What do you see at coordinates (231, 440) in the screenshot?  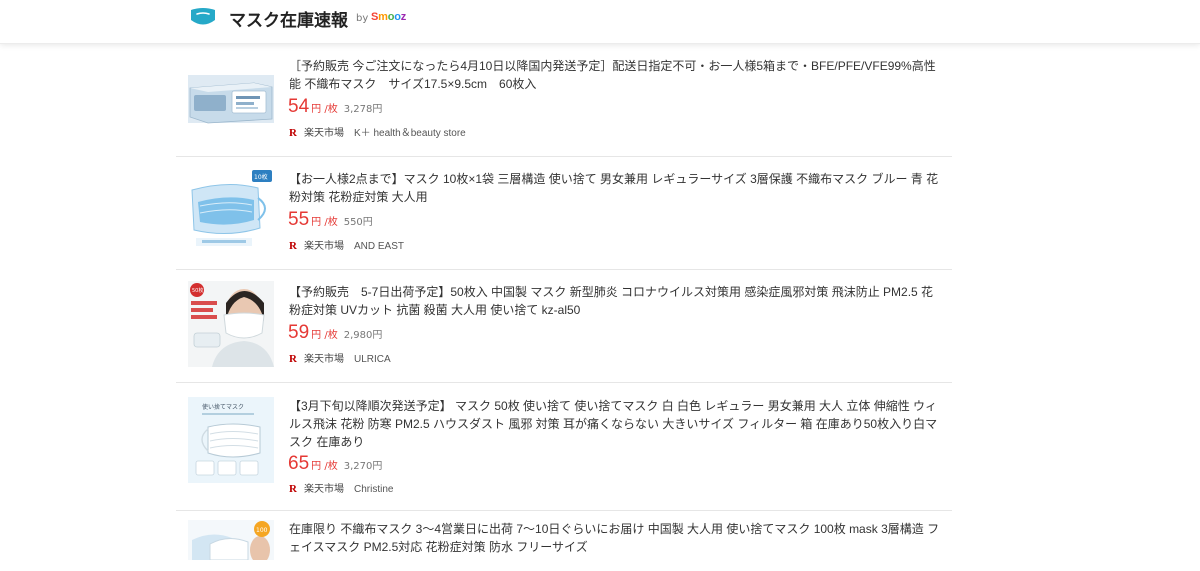 I see `product-image: 使い捨てマスク` at bounding box center [231, 440].